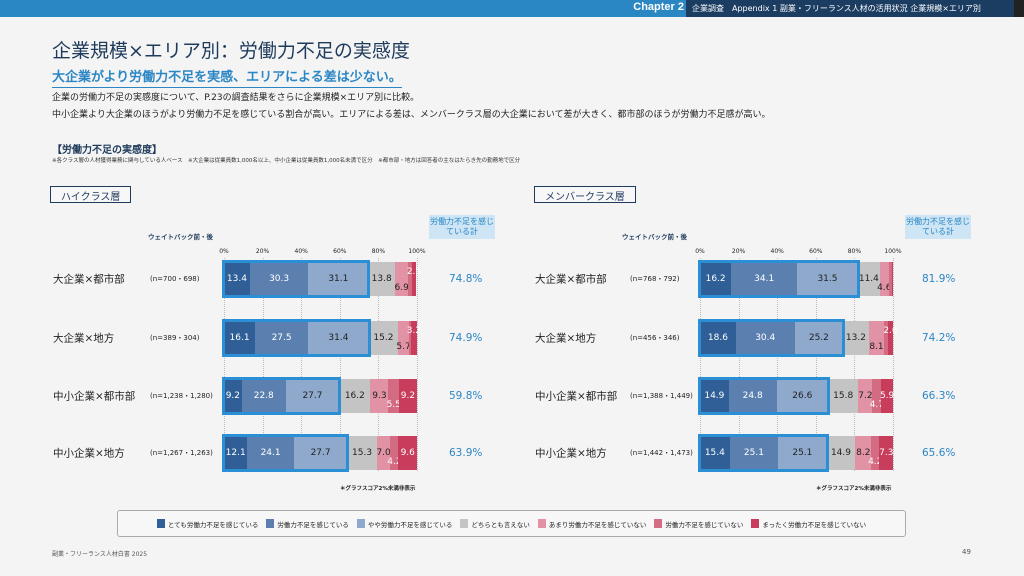  What do you see at coordinates (808, 524) in the screenshot?
I see `legend-item: まったく労働力不足を感じていない` at bounding box center [808, 524].